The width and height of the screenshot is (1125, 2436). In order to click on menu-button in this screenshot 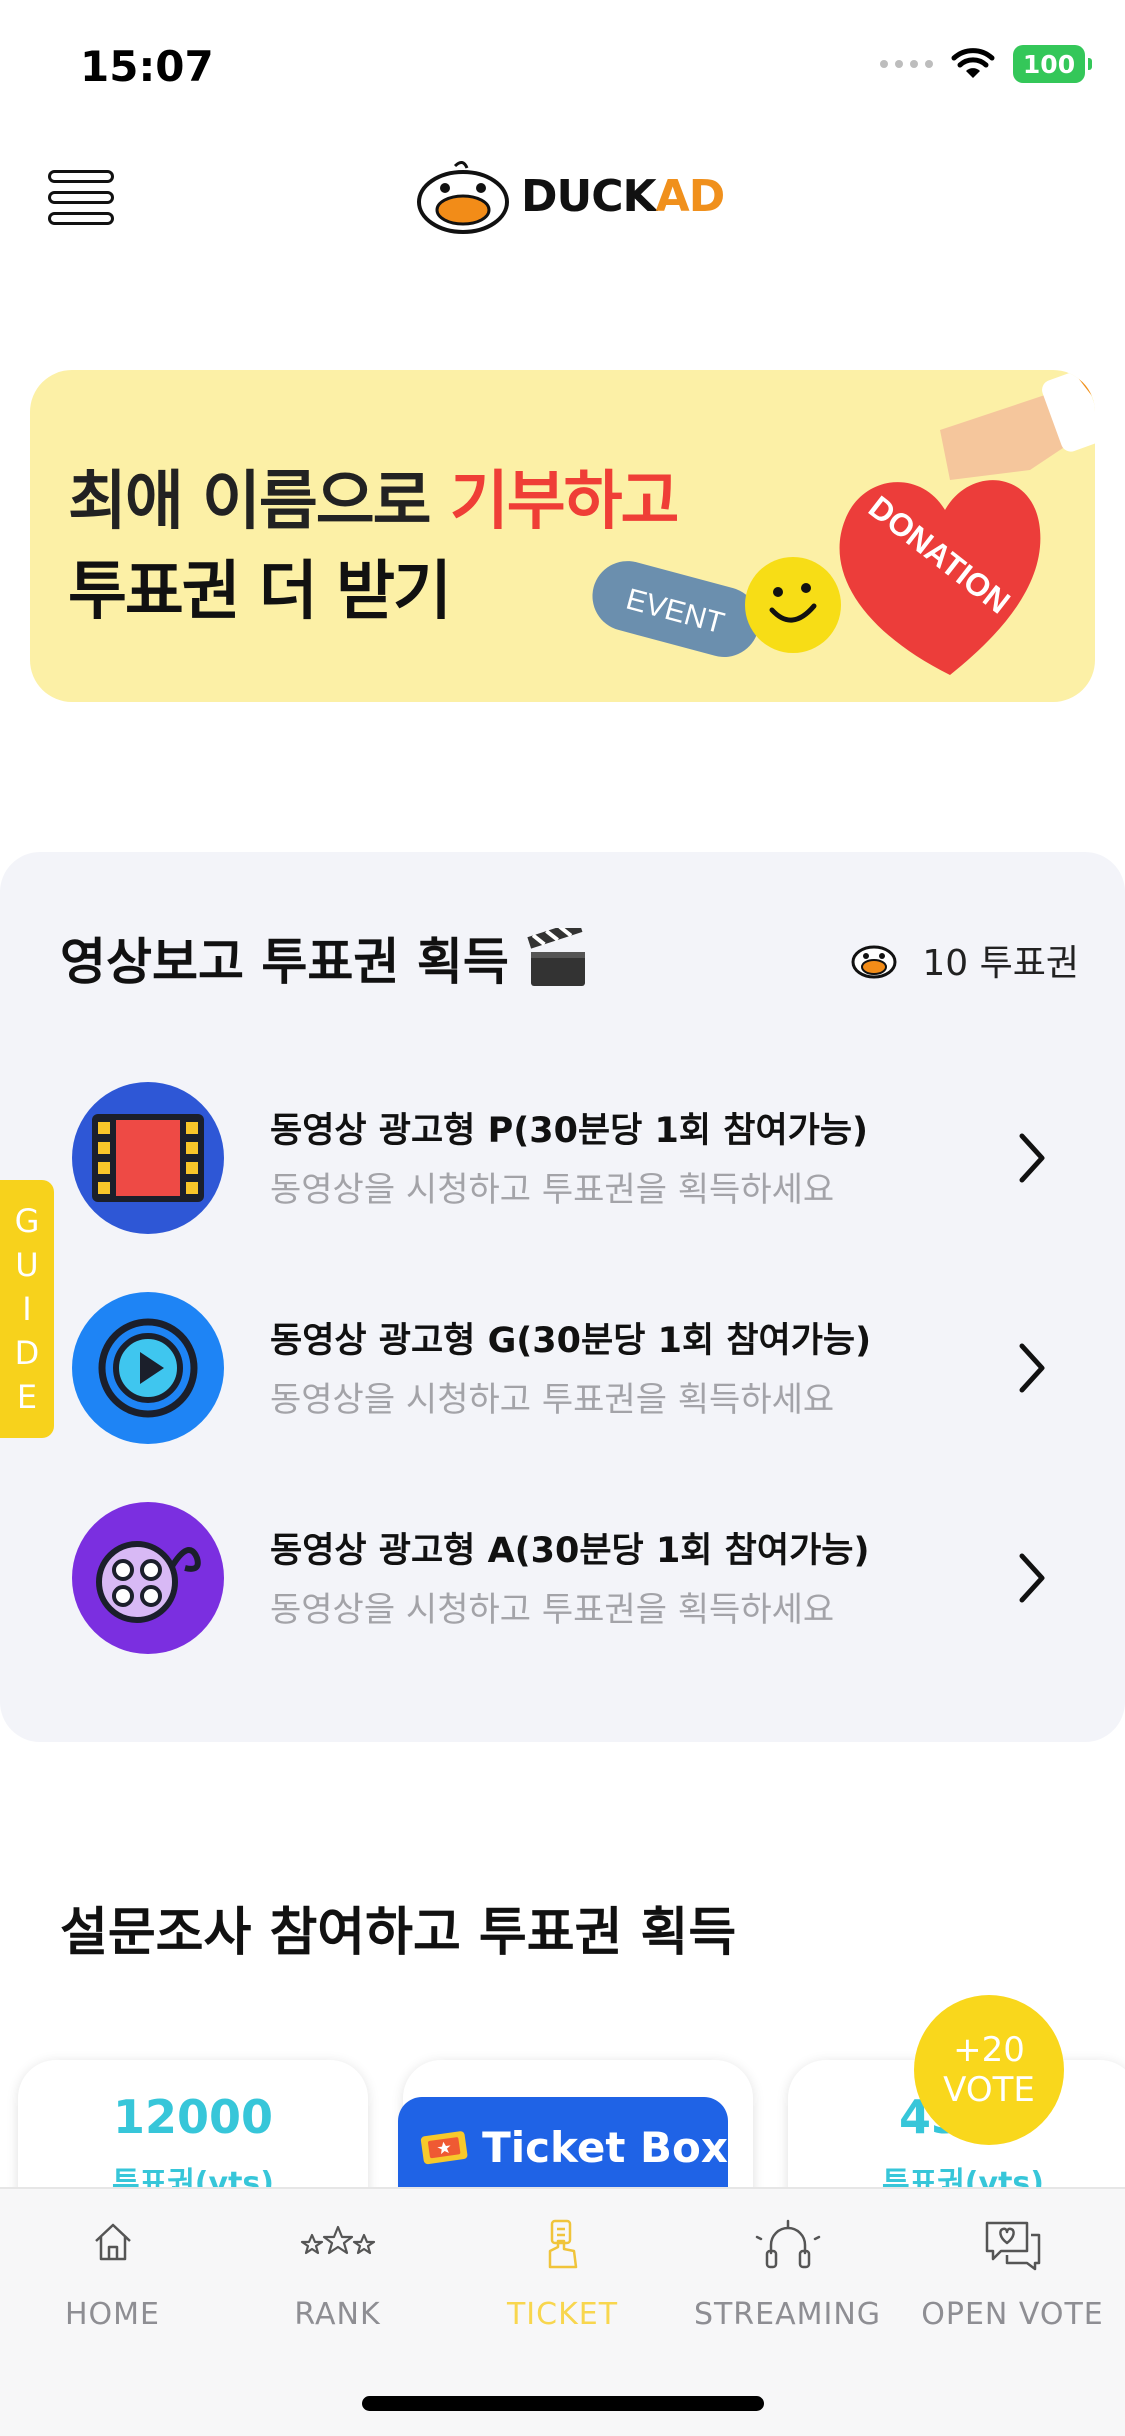, I will do `click(81, 199)`.